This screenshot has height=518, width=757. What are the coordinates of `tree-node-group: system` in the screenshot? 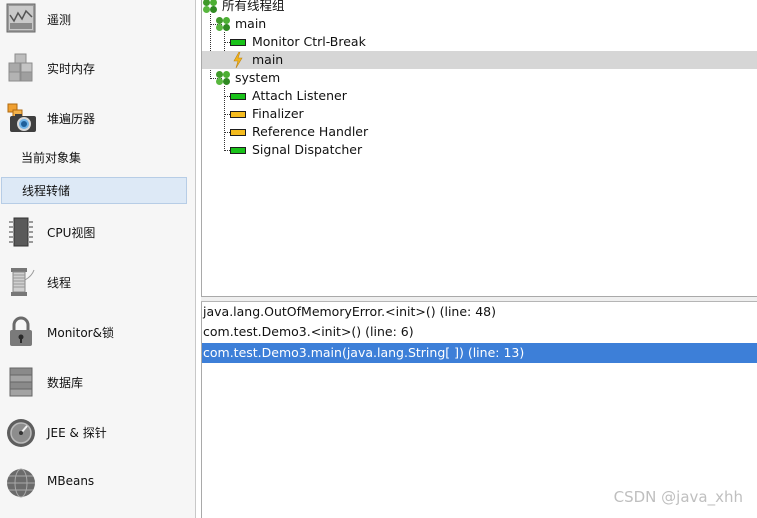 It's located at (479, 78).